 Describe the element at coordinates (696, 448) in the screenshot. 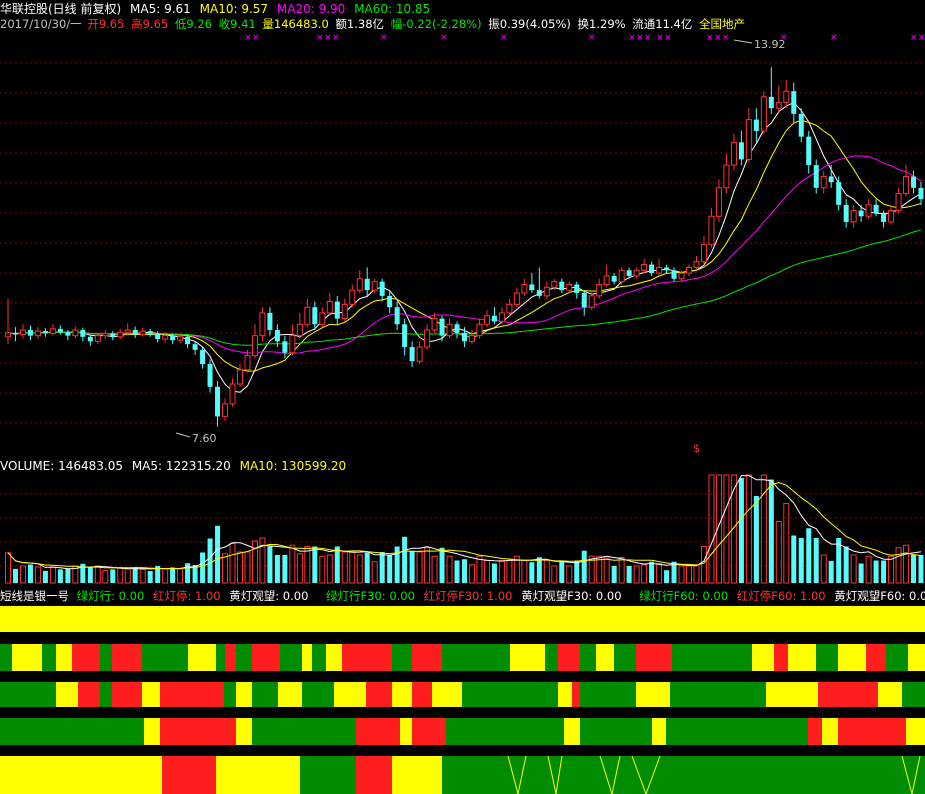

I see `event-marker: $` at that location.